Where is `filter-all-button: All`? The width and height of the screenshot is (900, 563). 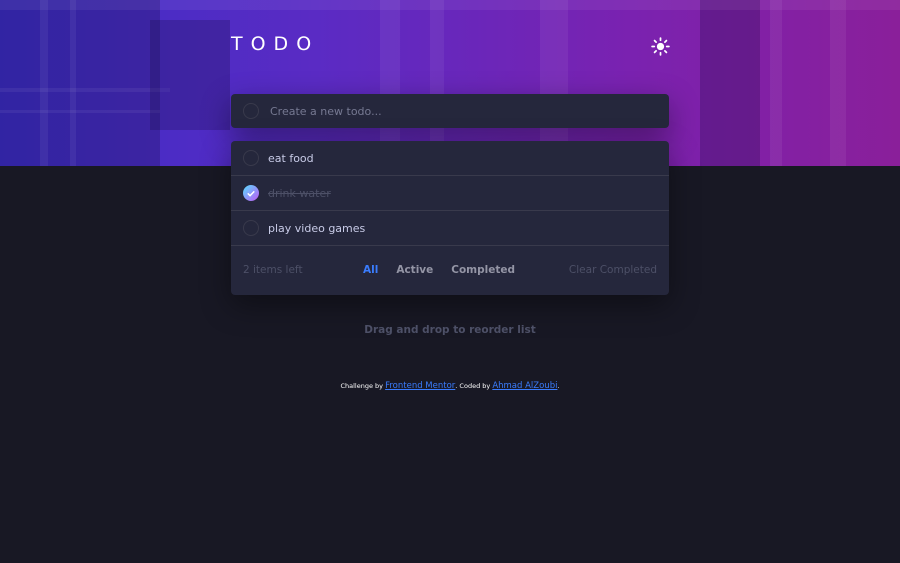 filter-all-button: All is located at coordinates (370, 270).